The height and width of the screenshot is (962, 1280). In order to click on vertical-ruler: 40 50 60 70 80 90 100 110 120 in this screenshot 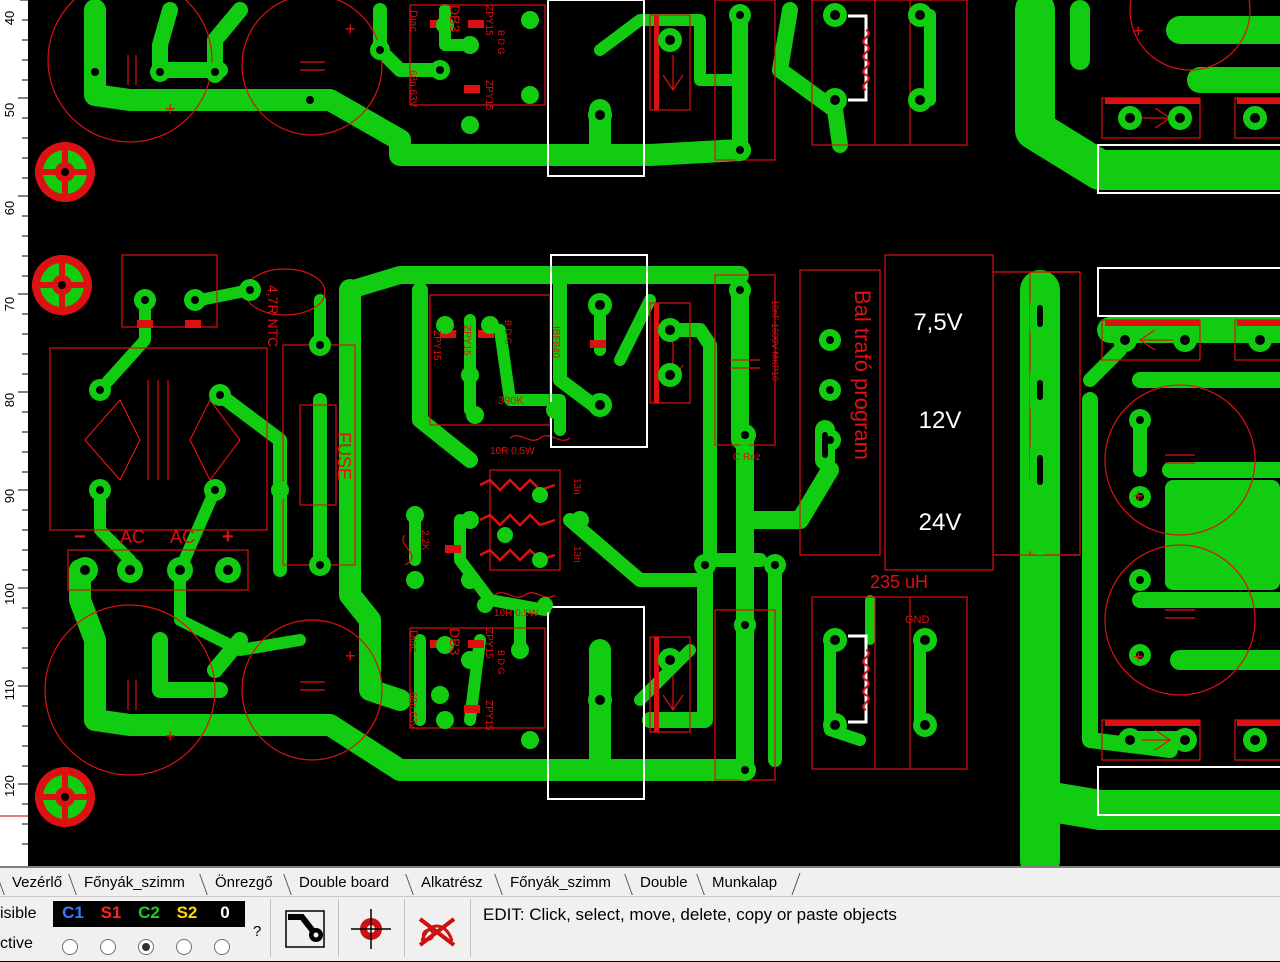, I will do `click(14, 433)`.